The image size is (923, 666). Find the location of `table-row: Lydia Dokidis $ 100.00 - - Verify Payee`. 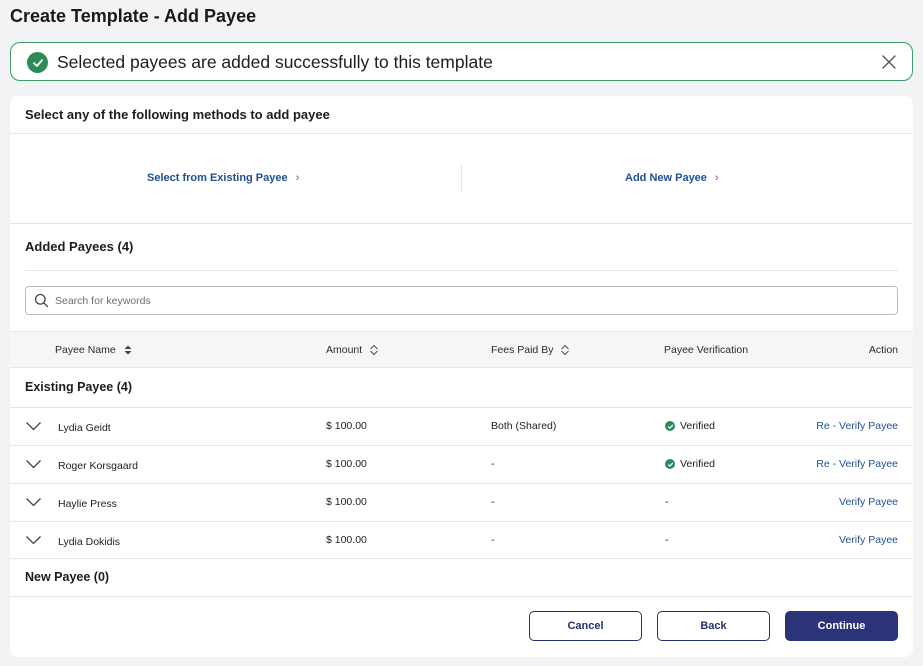

table-row: Lydia Dokidis $ 100.00 - - Verify Payee is located at coordinates (461, 540).